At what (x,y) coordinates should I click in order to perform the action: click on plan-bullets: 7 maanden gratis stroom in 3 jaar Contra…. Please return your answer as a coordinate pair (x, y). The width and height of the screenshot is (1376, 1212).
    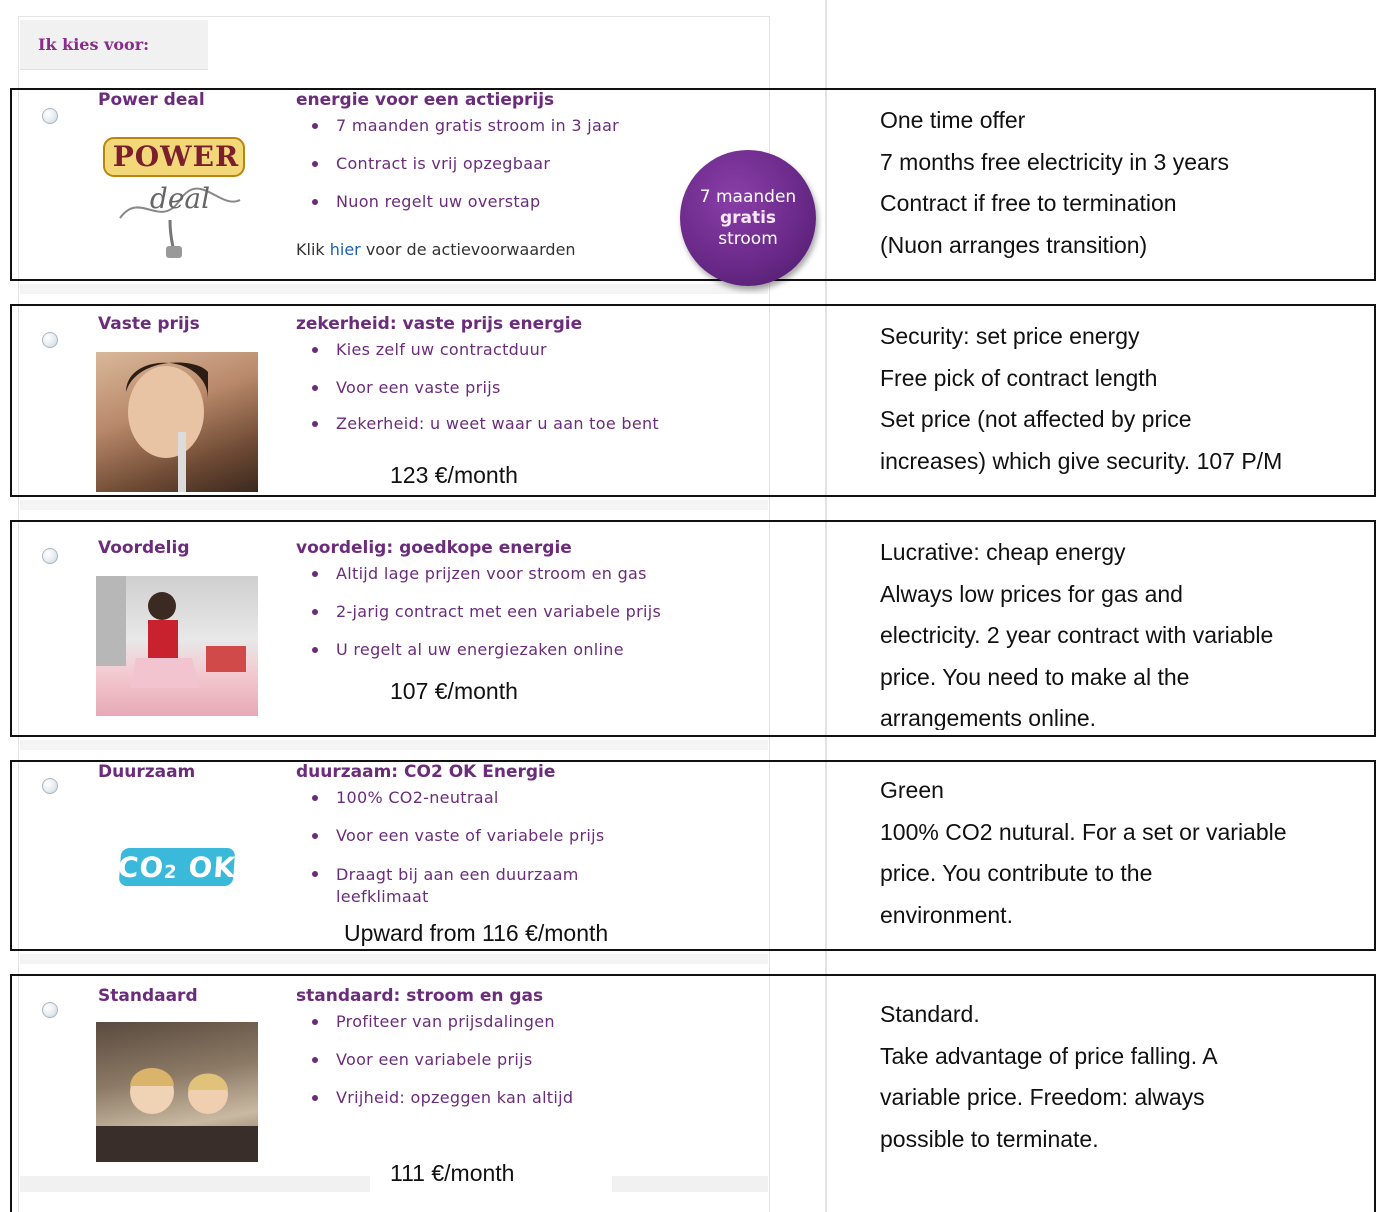
    Looking at the image, I should click on (457, 173).